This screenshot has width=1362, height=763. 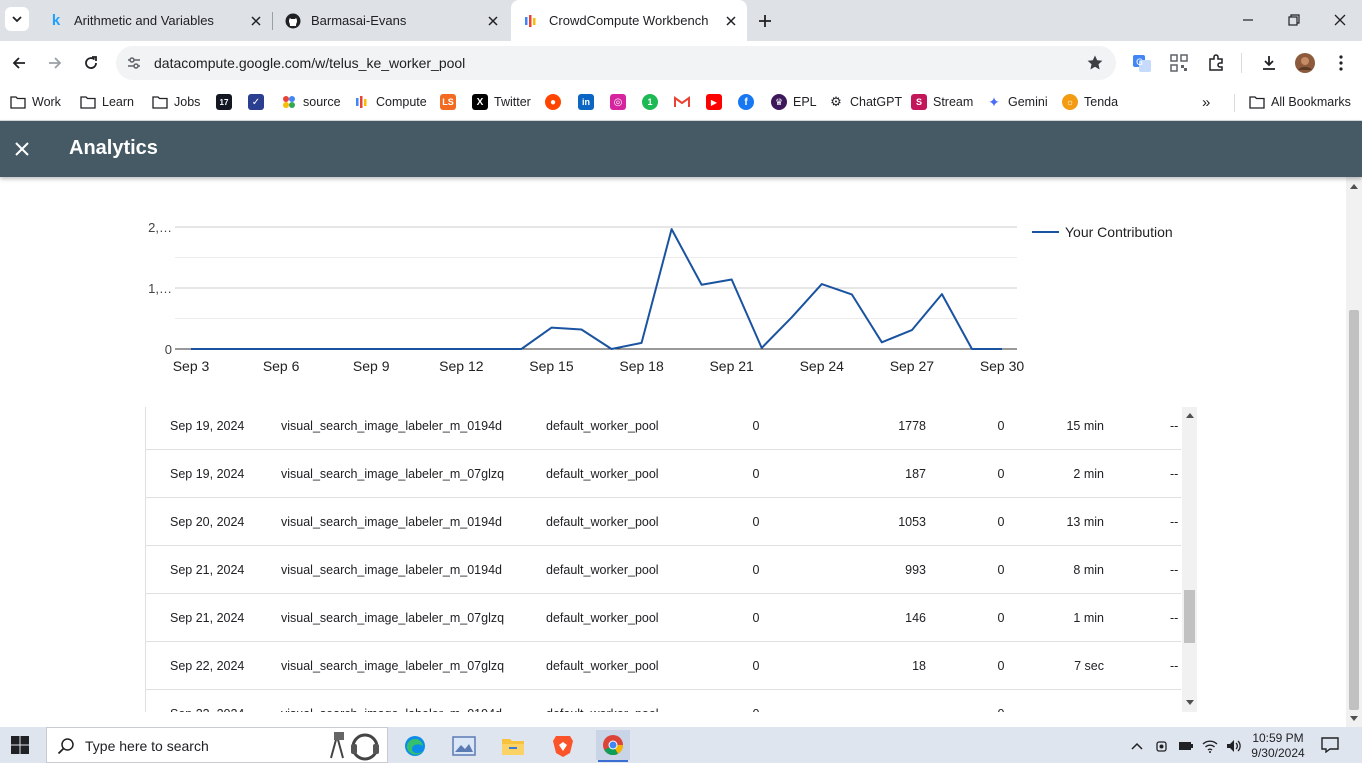 I want to click on windows-start-icon, so click(x=20, y=745).